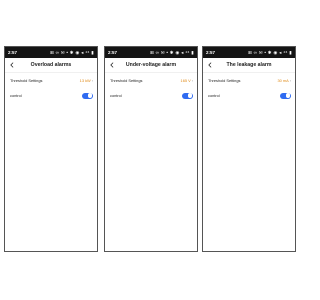 The width and height of the screenshot is (320, 300). I want to click on threshold-value: 13 kW, so click(85, 80).